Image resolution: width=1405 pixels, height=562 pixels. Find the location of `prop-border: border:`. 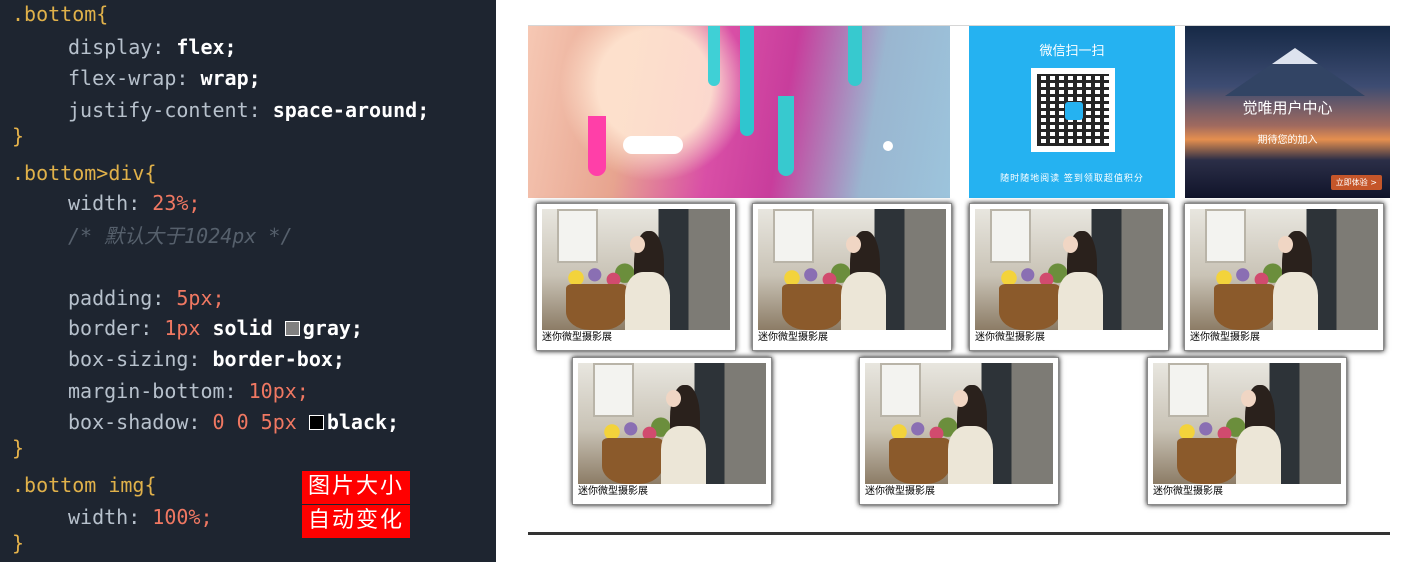

prop-border: border: is located at coordinates (116, 328).